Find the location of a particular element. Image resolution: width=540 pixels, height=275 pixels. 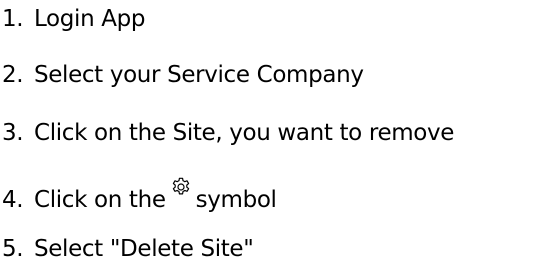

step-number: 4. is located at coordinates (13, 200).